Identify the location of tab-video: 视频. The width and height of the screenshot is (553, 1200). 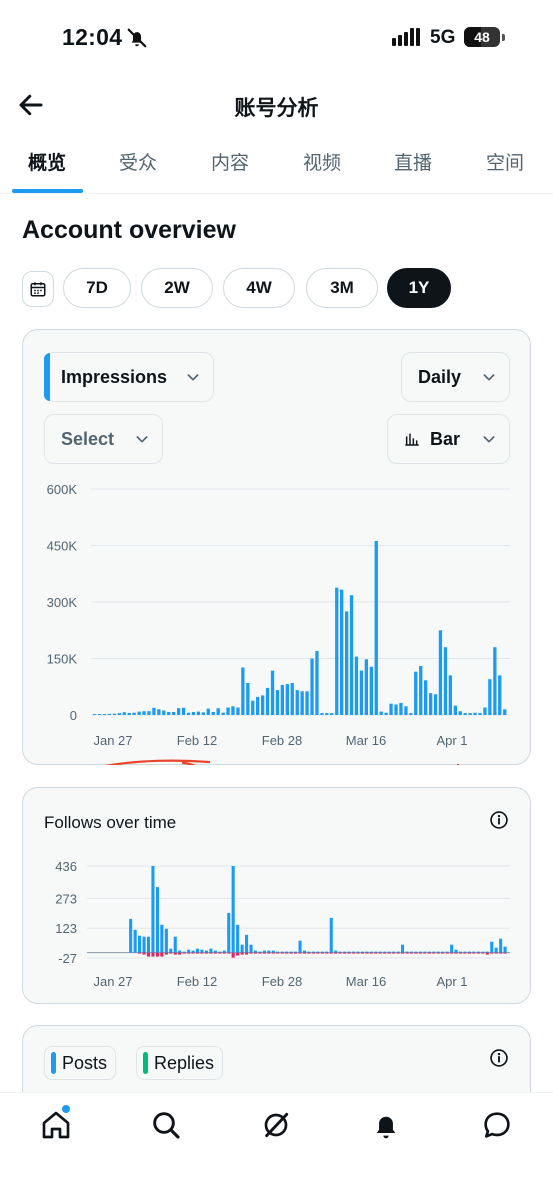
(322, 161).